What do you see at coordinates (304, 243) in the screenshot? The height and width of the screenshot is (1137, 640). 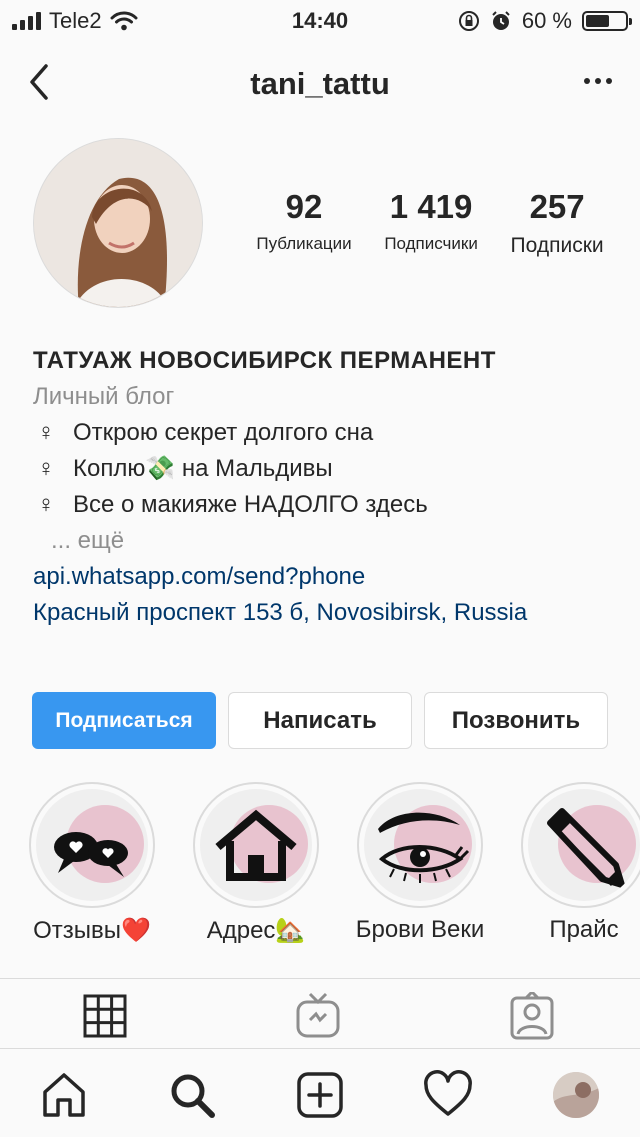 I see `stat-label: Публикации` at bounding box center [304, 243].